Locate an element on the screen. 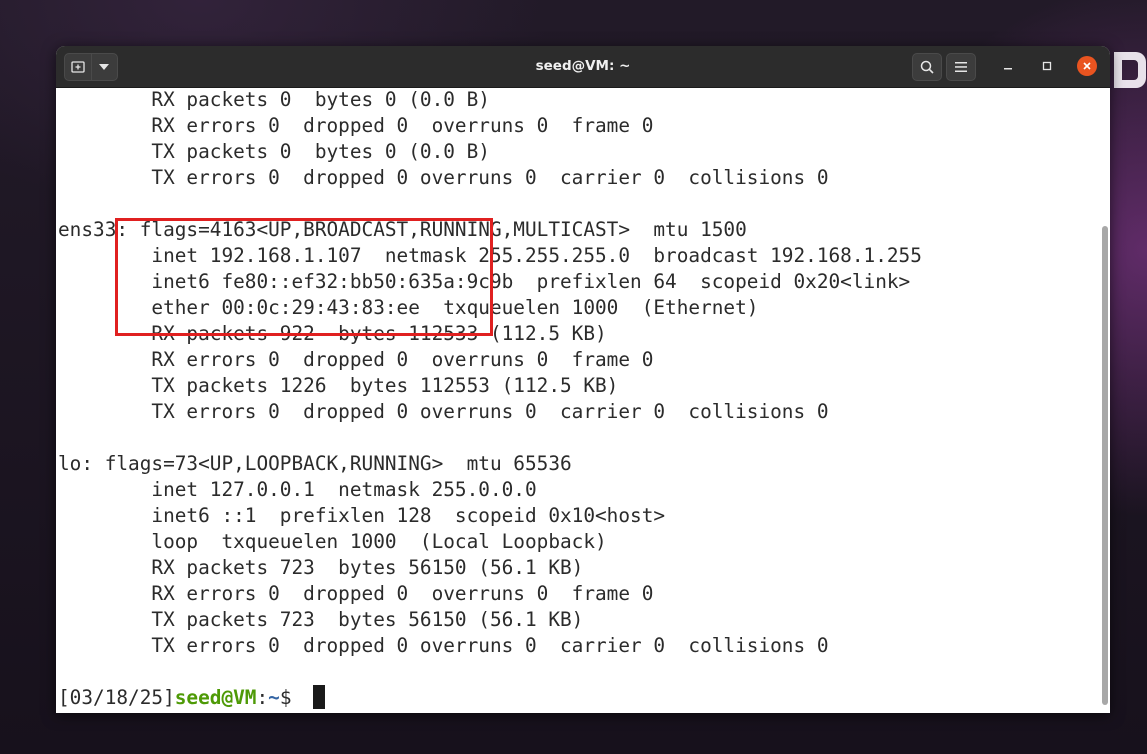  scrollbar-thumb is located at coordinates (1105, 465).